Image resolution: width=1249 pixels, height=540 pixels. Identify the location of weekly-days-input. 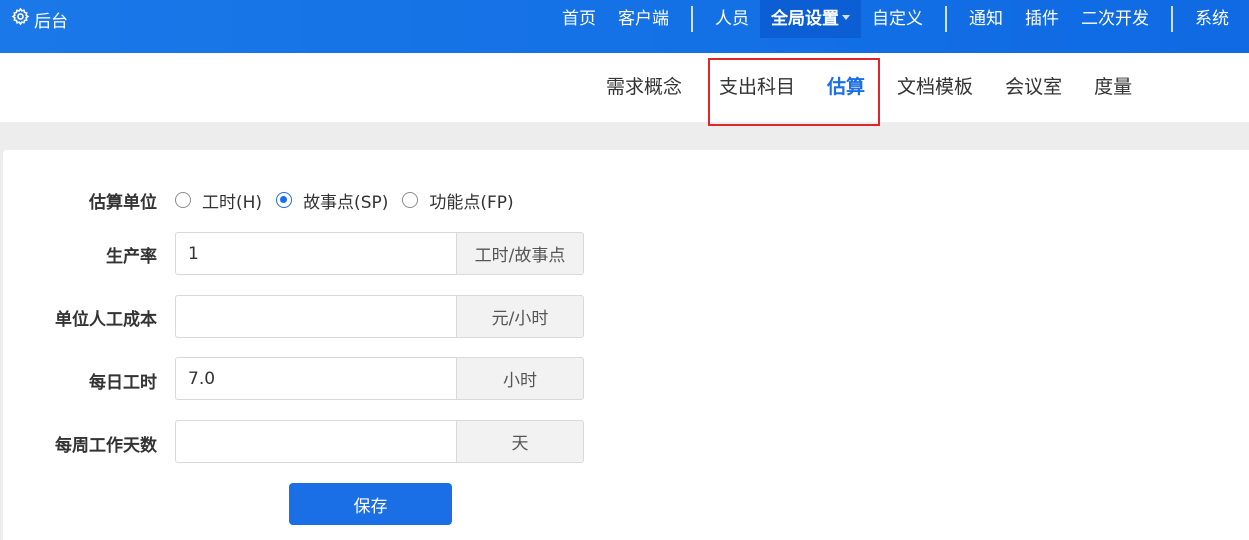
(315, 441).